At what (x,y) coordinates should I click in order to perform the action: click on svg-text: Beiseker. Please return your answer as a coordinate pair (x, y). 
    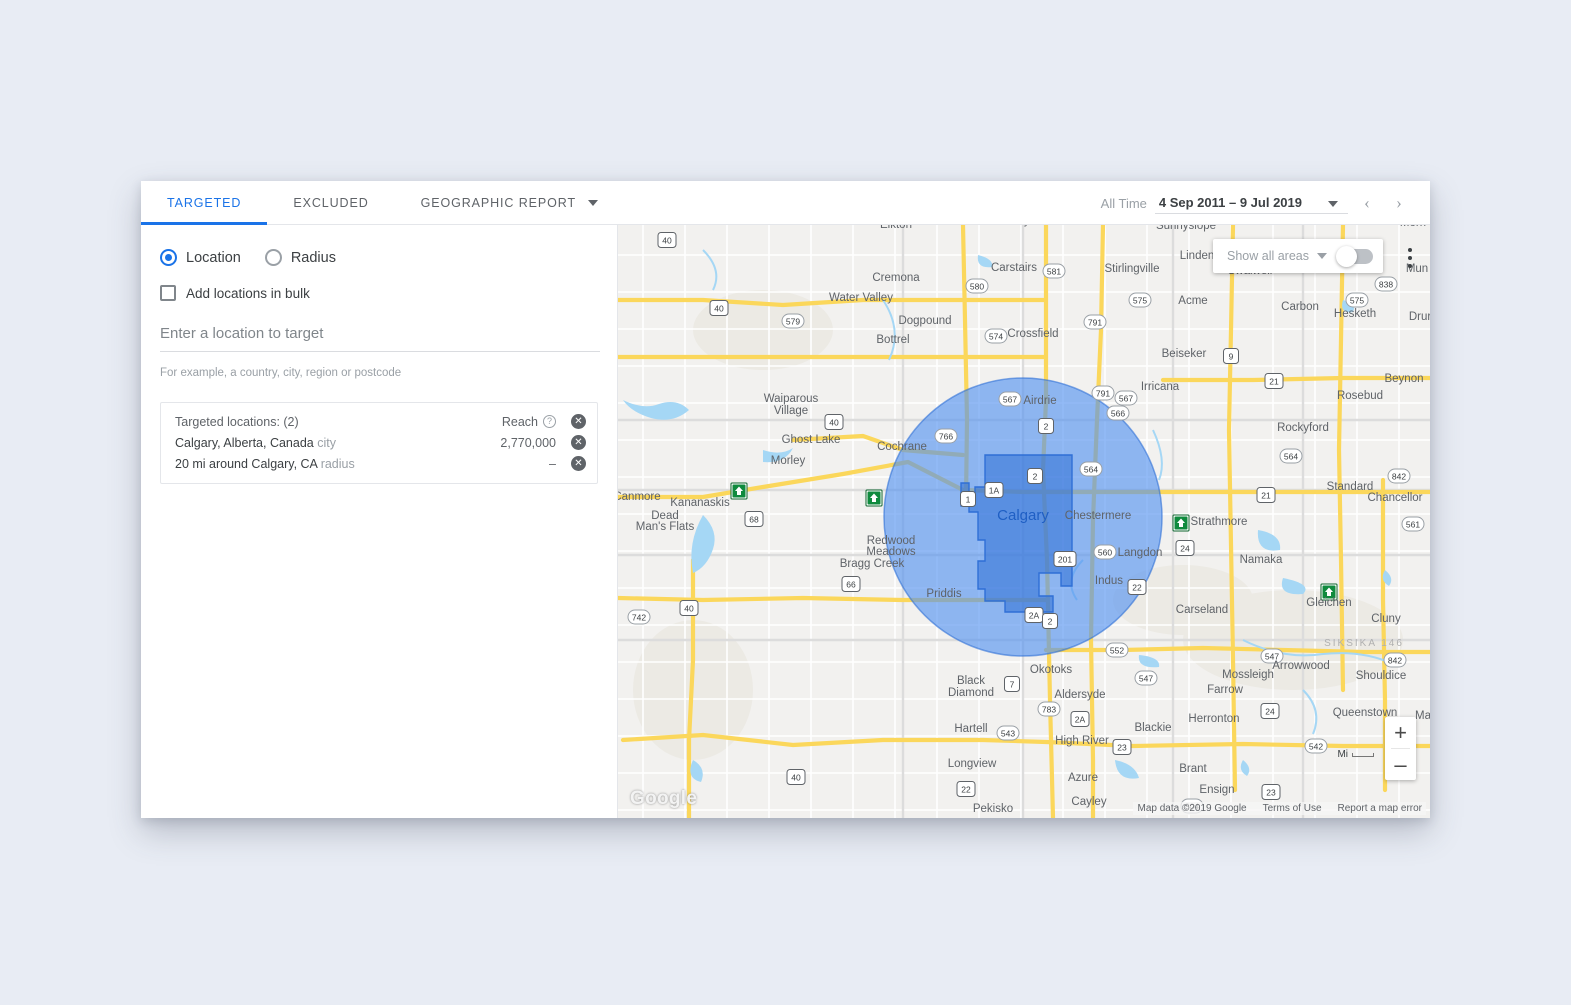
    Looking at the image, I should click on (1184, 354).